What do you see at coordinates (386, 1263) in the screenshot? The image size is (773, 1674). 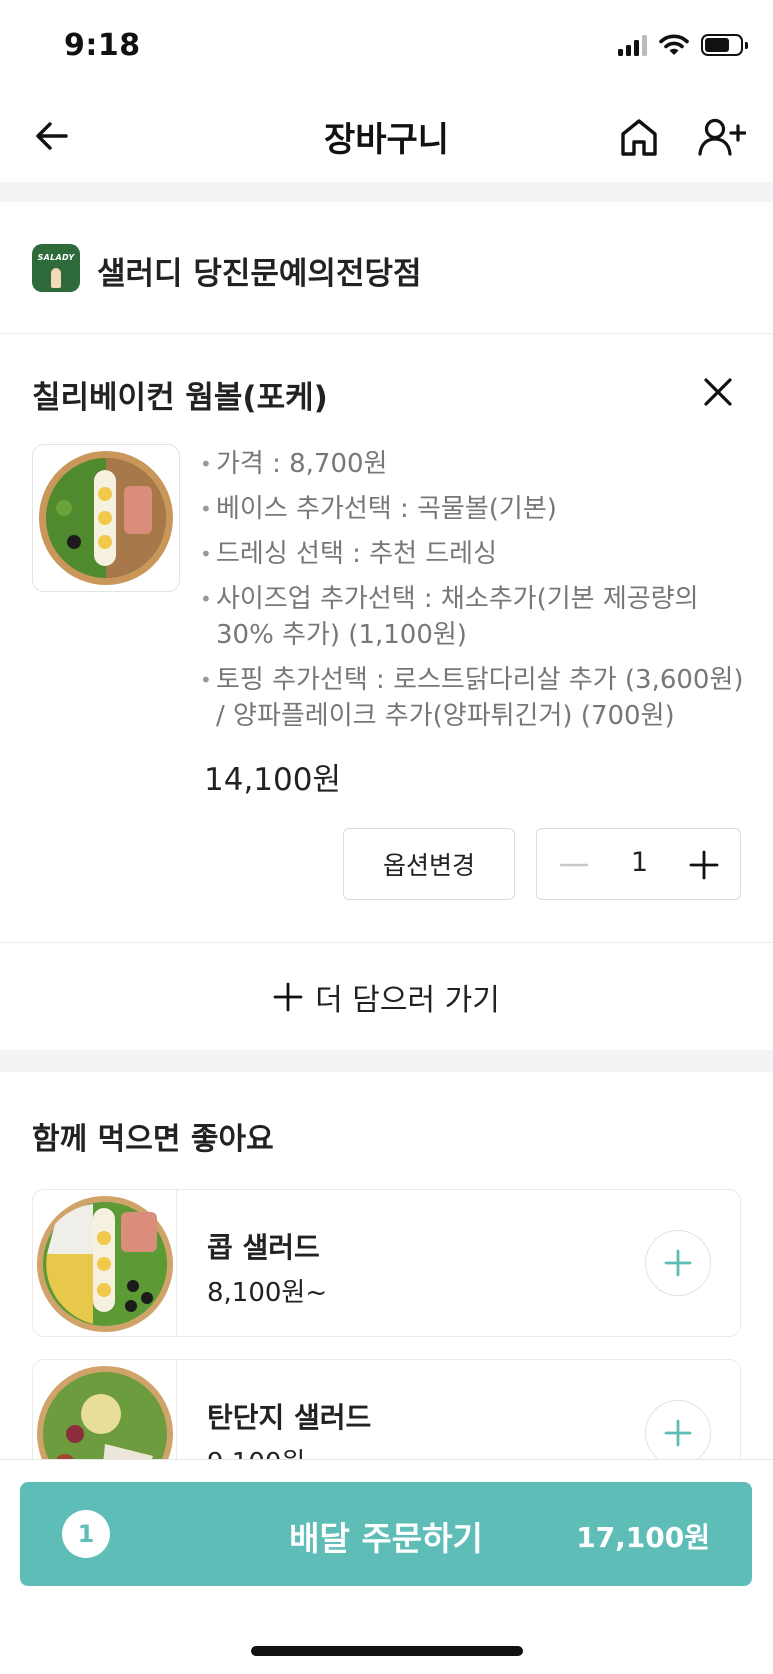 I see `recommendation-card: 콥 샐러드 8,100원~` at bounding box center [386, 1263].